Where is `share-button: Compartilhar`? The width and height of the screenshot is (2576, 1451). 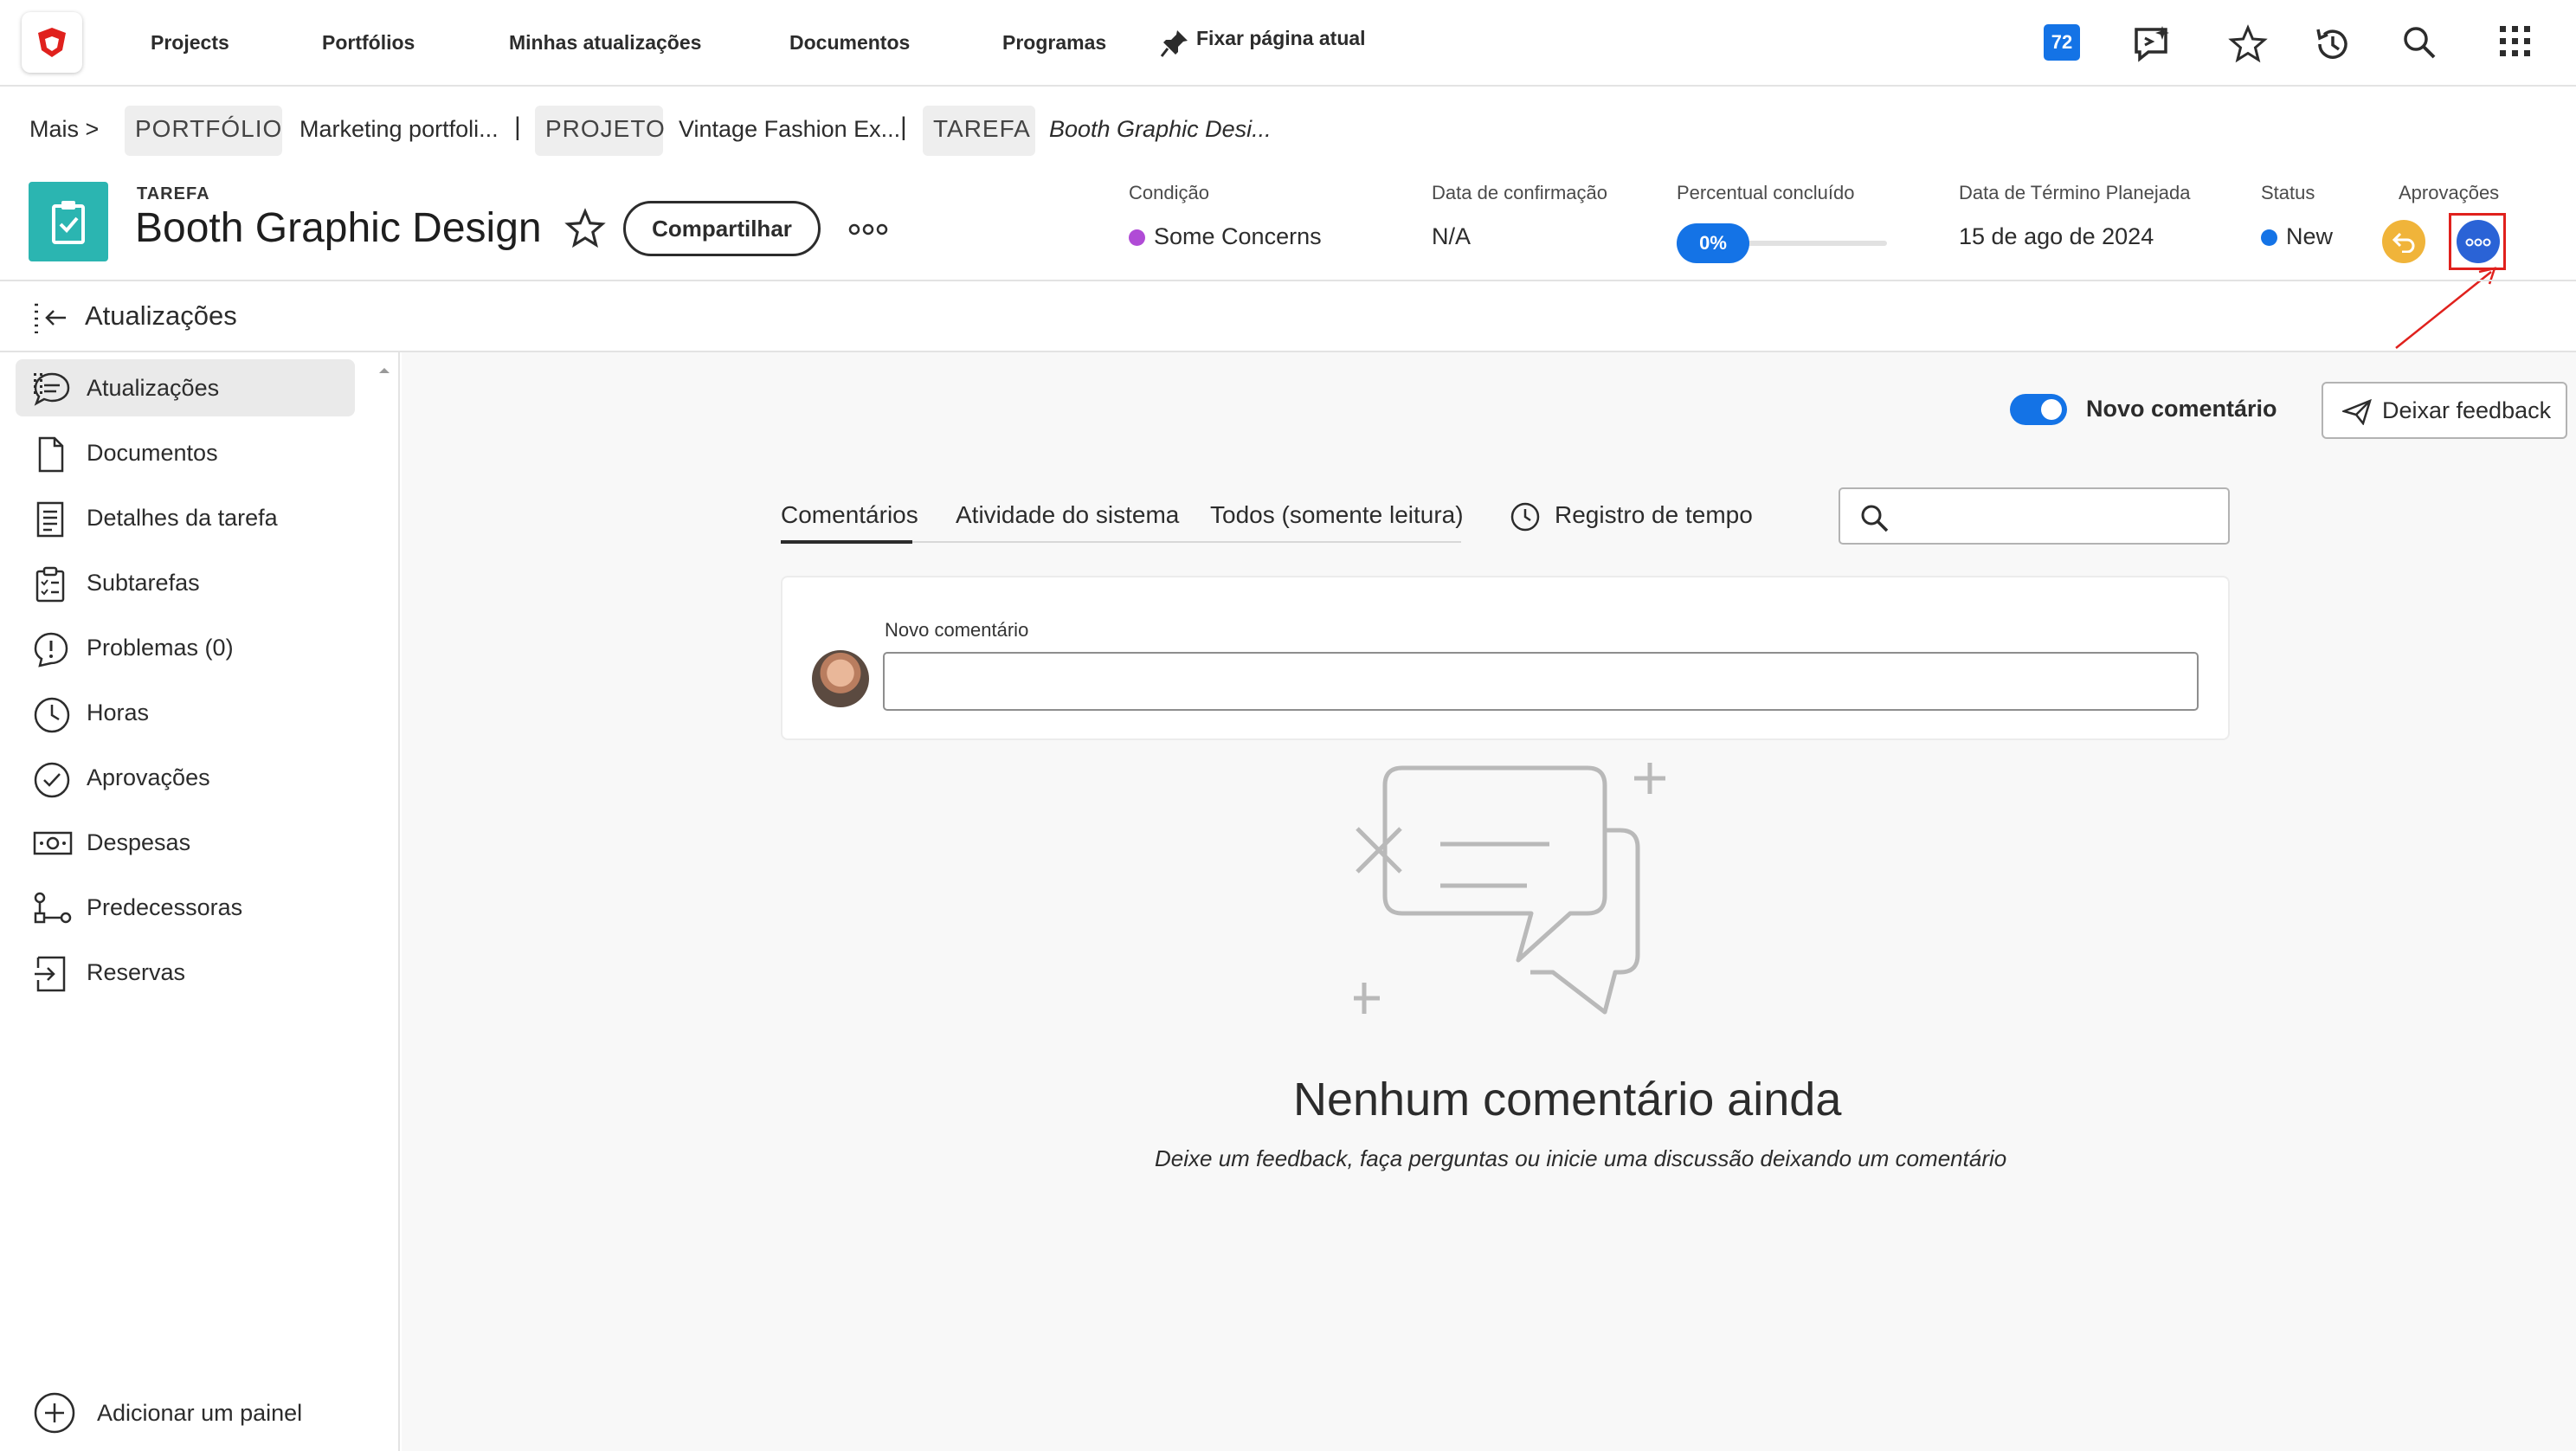
share-button: Compartilhar is located at coordinates (722, 228).